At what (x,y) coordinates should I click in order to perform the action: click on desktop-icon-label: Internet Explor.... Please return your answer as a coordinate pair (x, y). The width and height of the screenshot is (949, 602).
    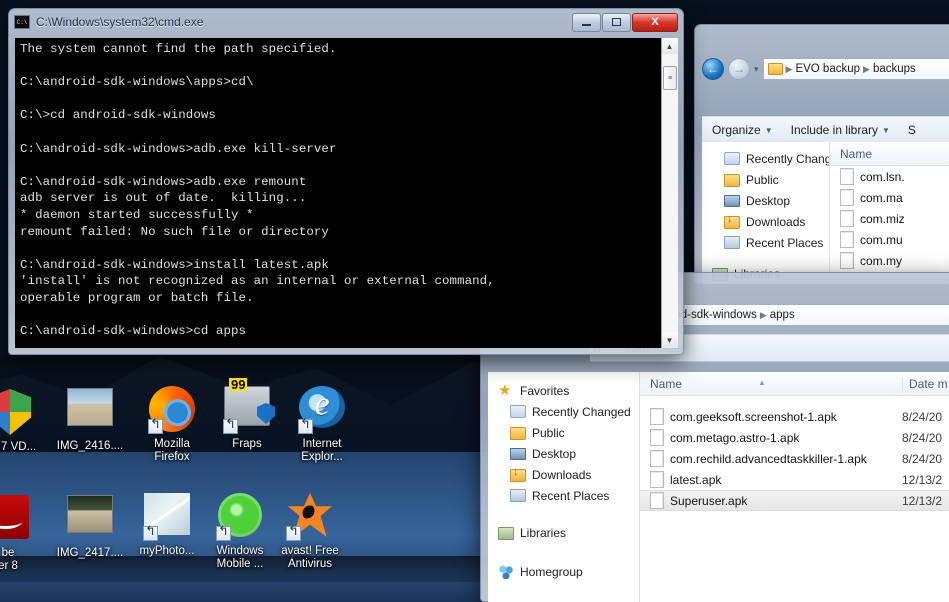
    Looking at the image, I should click on (322, 450).